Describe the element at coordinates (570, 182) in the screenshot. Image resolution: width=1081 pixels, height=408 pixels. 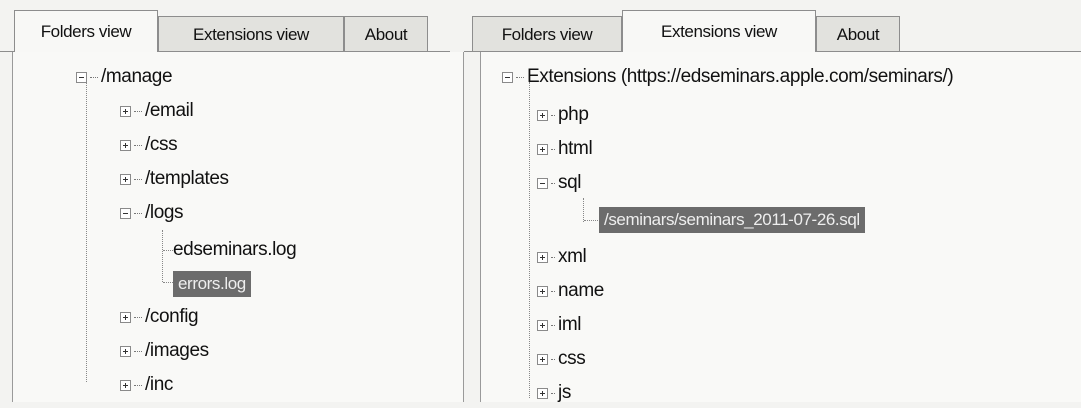
I see `tree-node-label: sql` at that location.